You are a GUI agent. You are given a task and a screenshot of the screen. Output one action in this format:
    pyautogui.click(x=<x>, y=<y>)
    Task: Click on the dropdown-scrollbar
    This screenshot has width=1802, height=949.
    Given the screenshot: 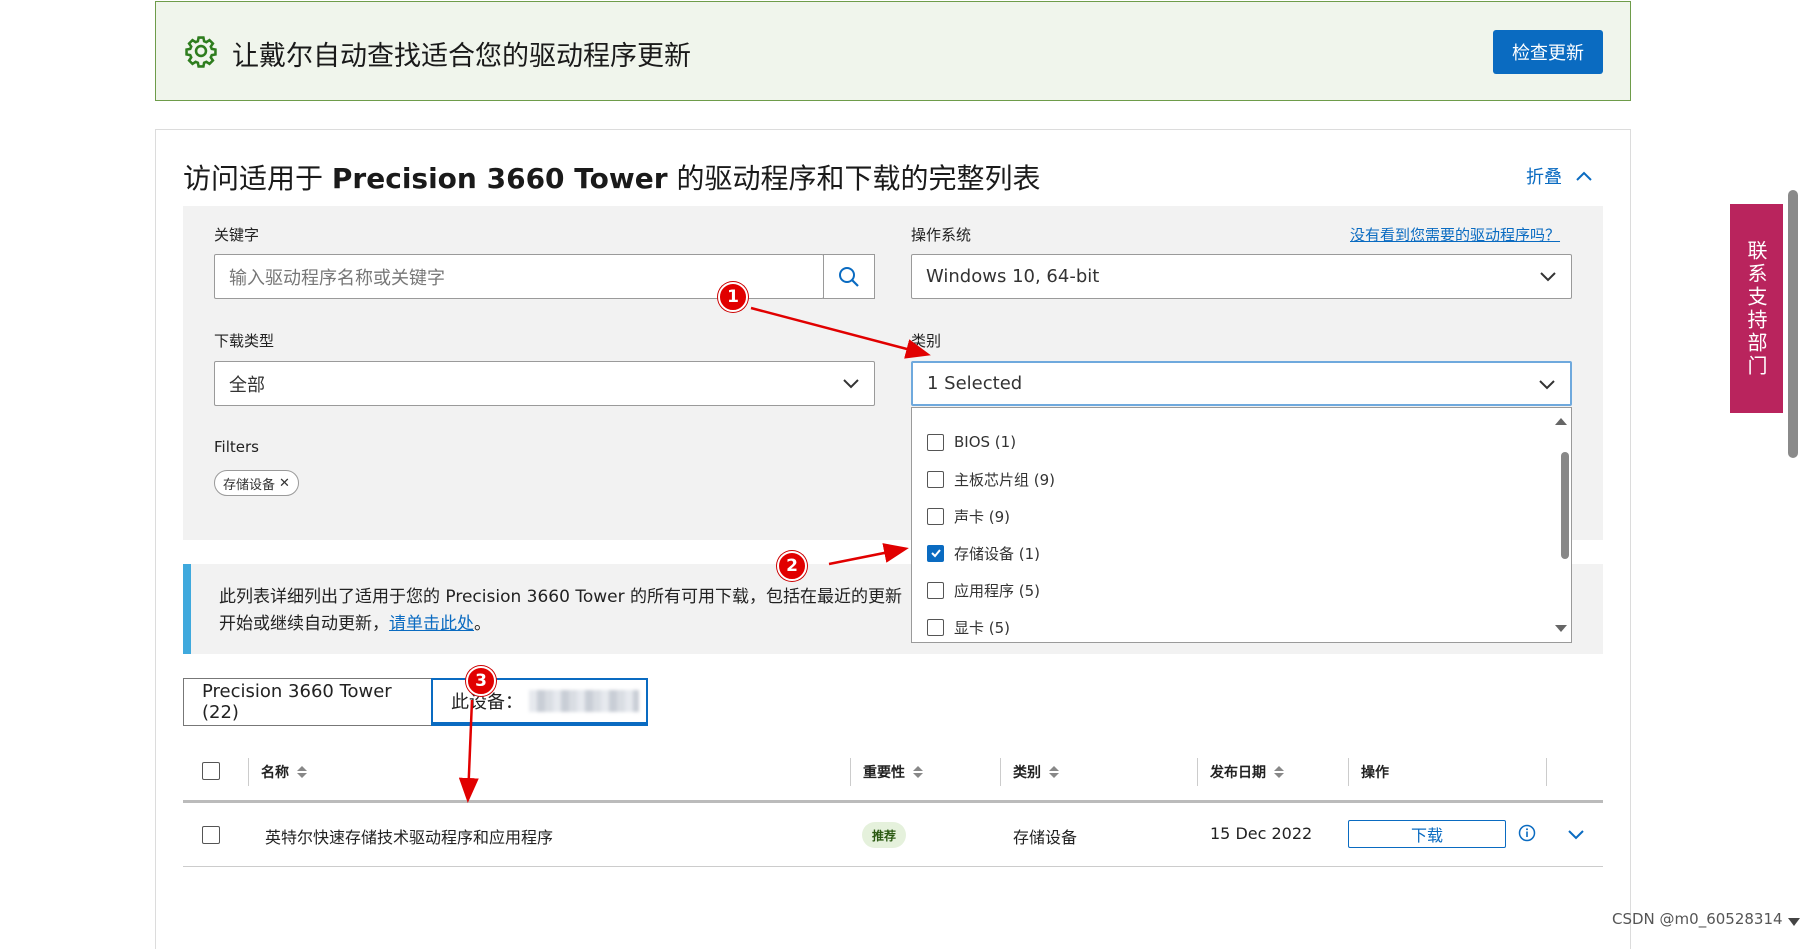 What is the action you would take?
    pyautogui.click(x=1565, y=505)
    